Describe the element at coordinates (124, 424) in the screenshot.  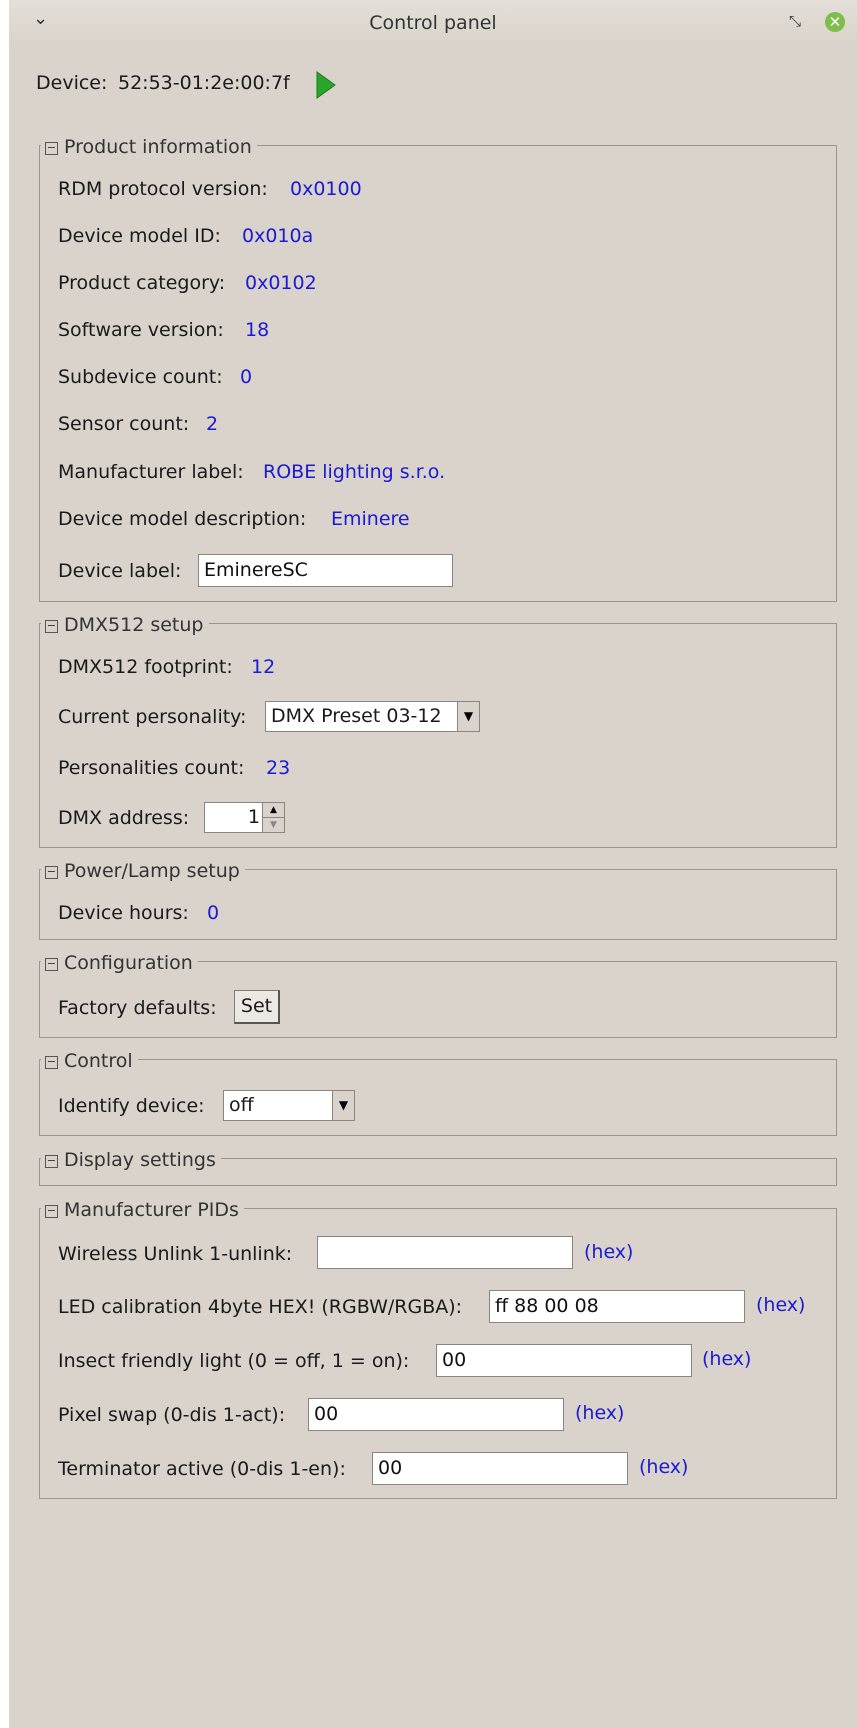
I see `sensor-count-label: Sensor count:` at that location.